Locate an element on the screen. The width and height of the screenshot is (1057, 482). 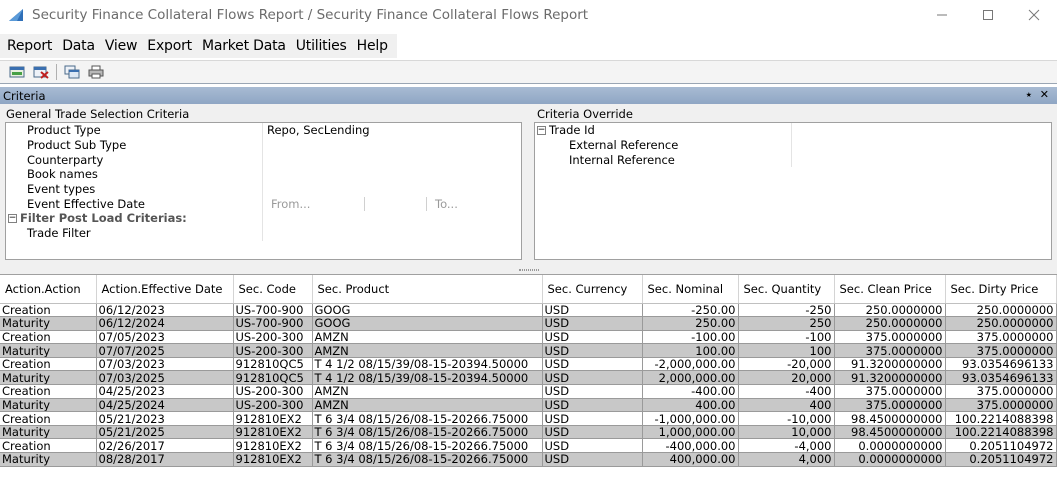
table-cell: Creation is located at coordinates (48, 364).